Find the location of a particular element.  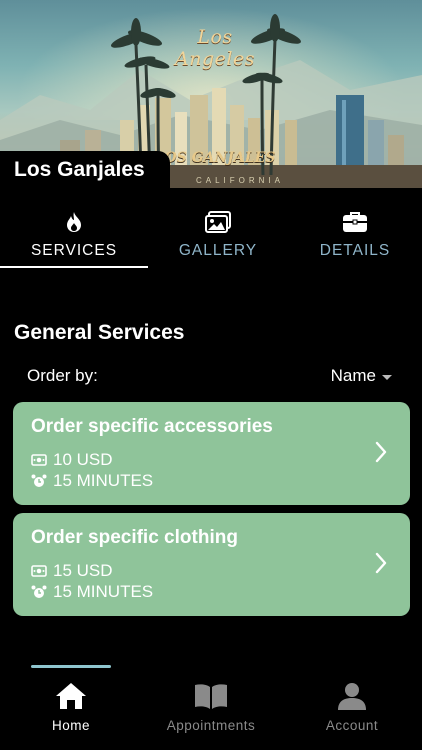

active-nav-indicator is located at coordinates (71, 666).